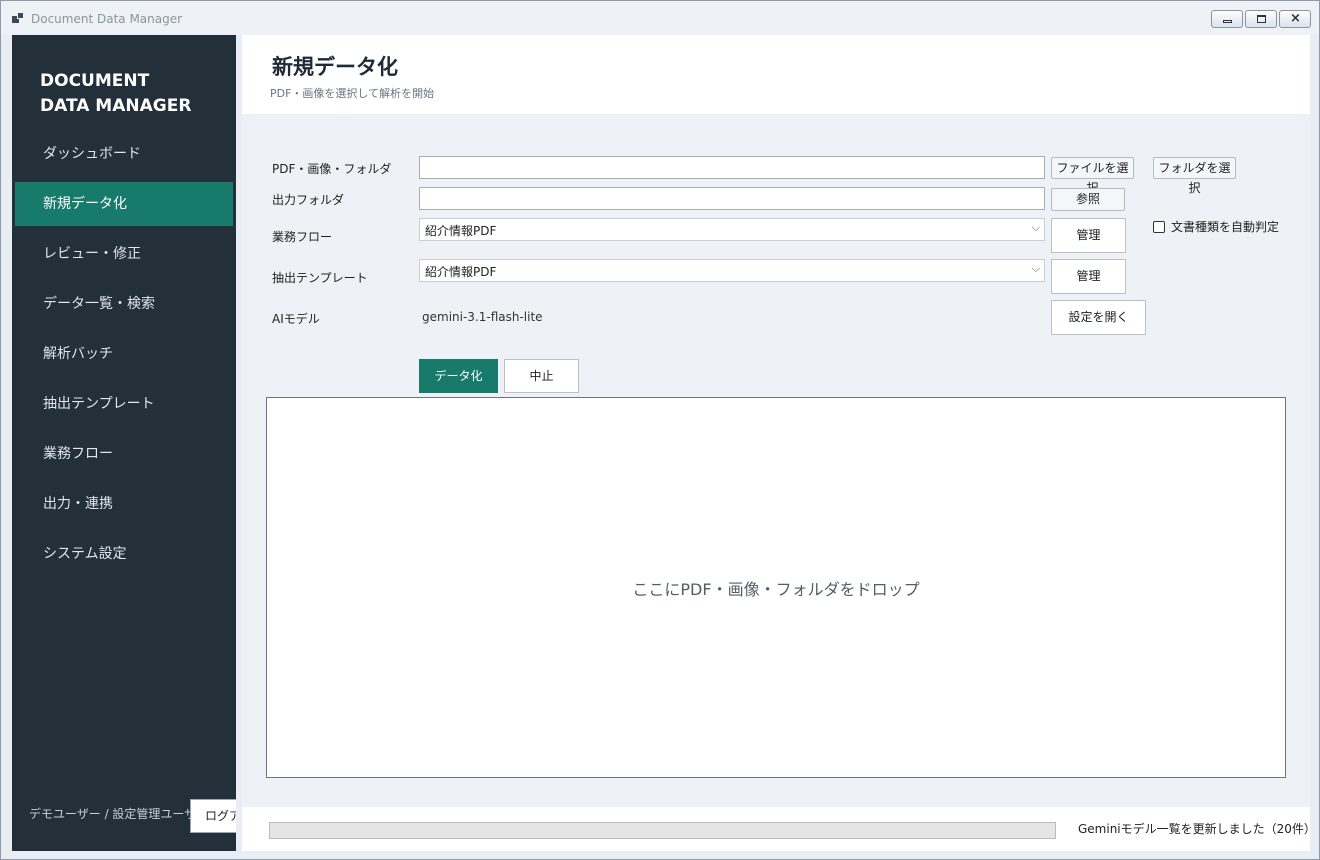 The height and width of the screenshot is (860, 1320). I want to click on workflow-select: 紹介情報PDF ⌵, so click(732, 229).